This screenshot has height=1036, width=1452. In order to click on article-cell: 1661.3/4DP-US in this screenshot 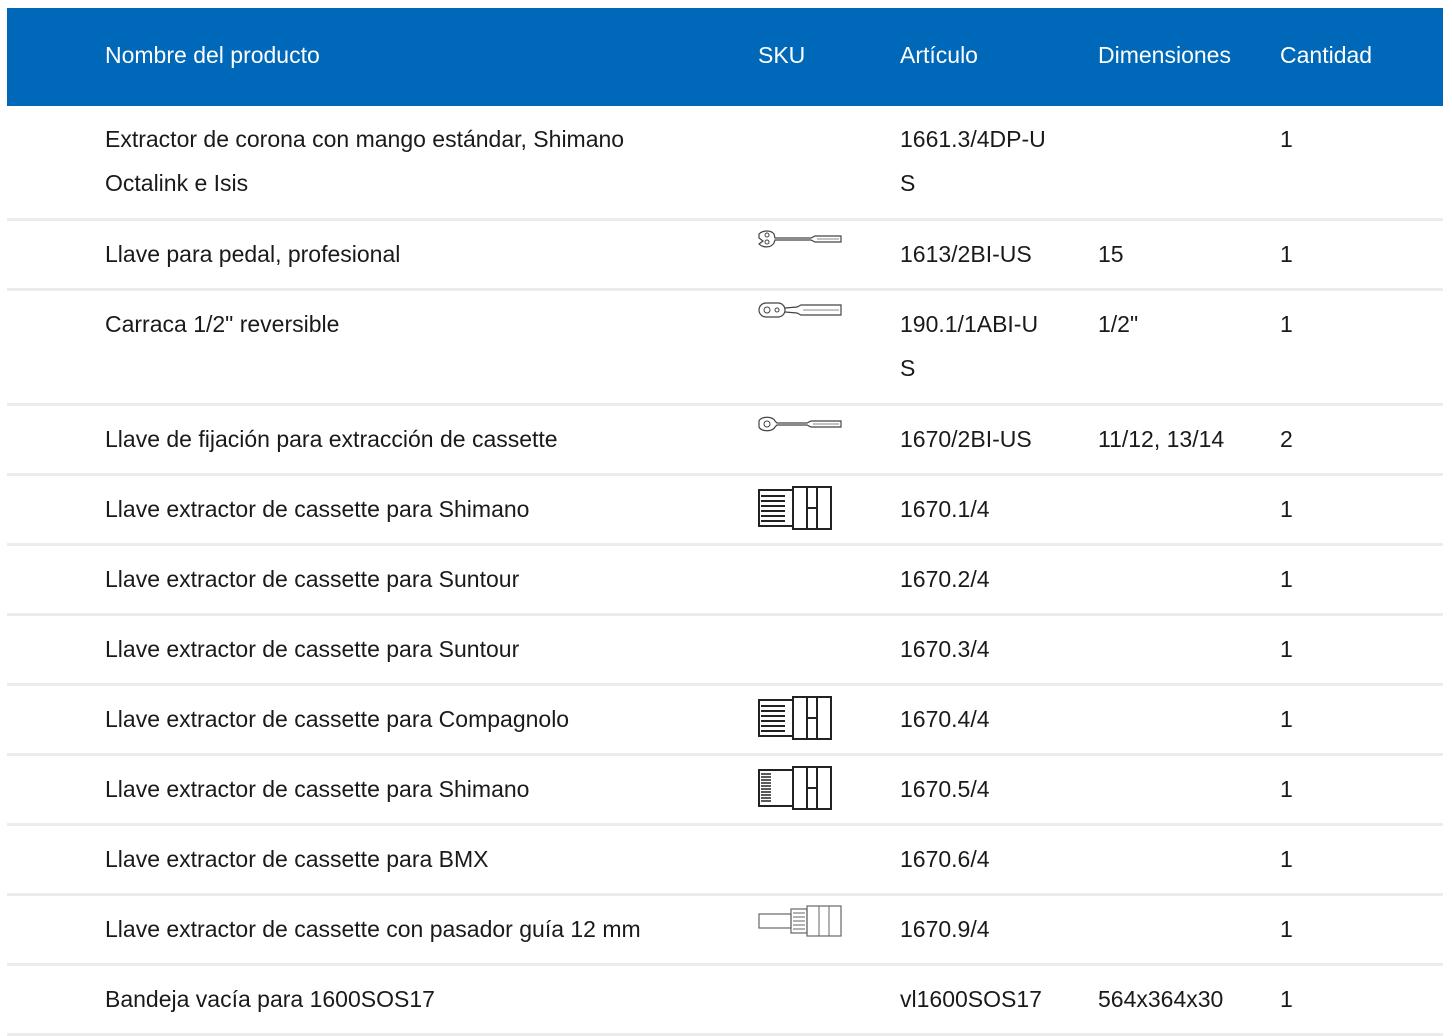, I will do `click(973, 161)`.